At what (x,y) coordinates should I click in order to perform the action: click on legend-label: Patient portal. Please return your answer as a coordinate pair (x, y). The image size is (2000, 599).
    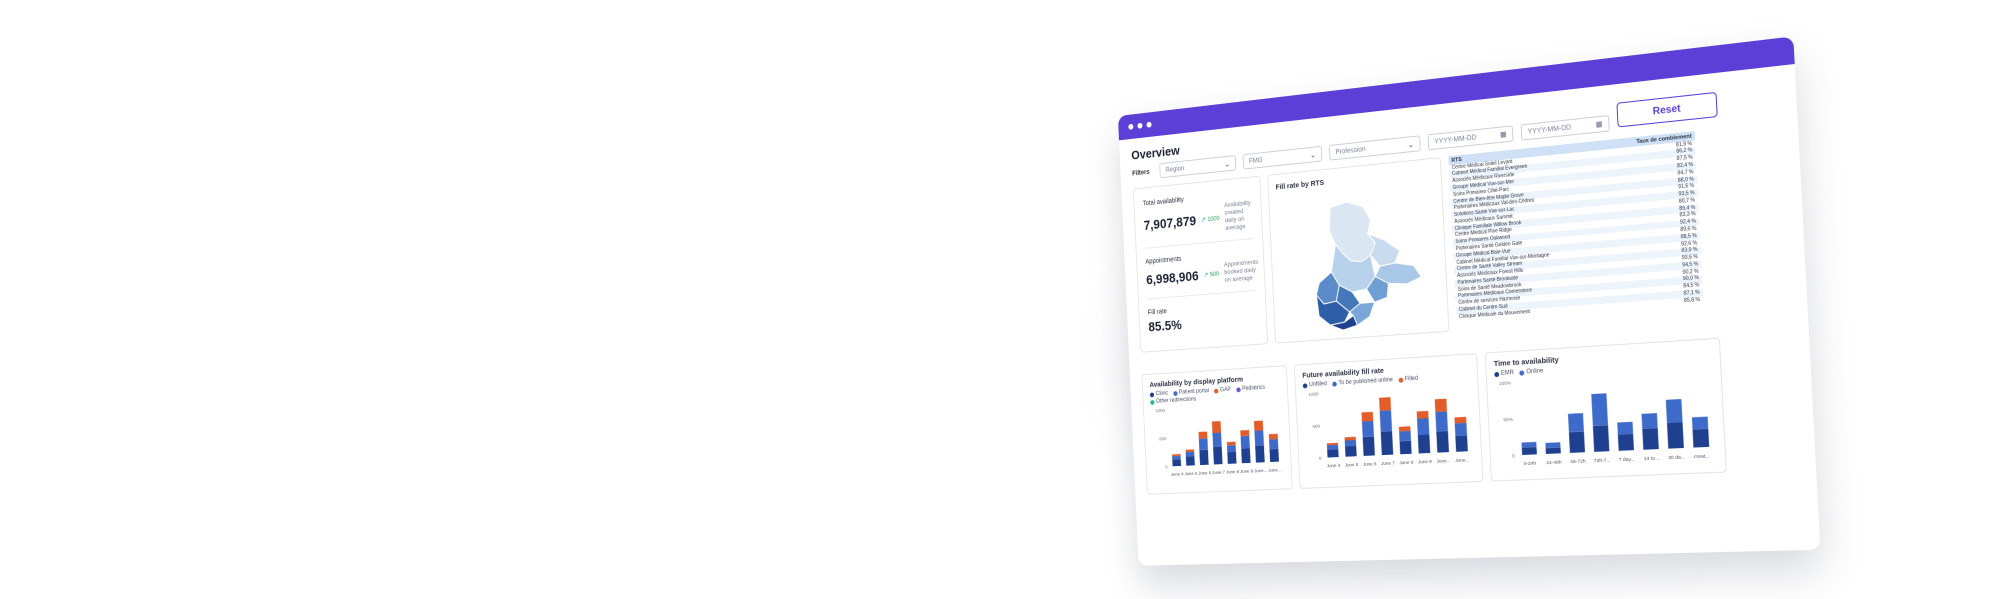
    Looking at the image, I should click on (1194, 392).